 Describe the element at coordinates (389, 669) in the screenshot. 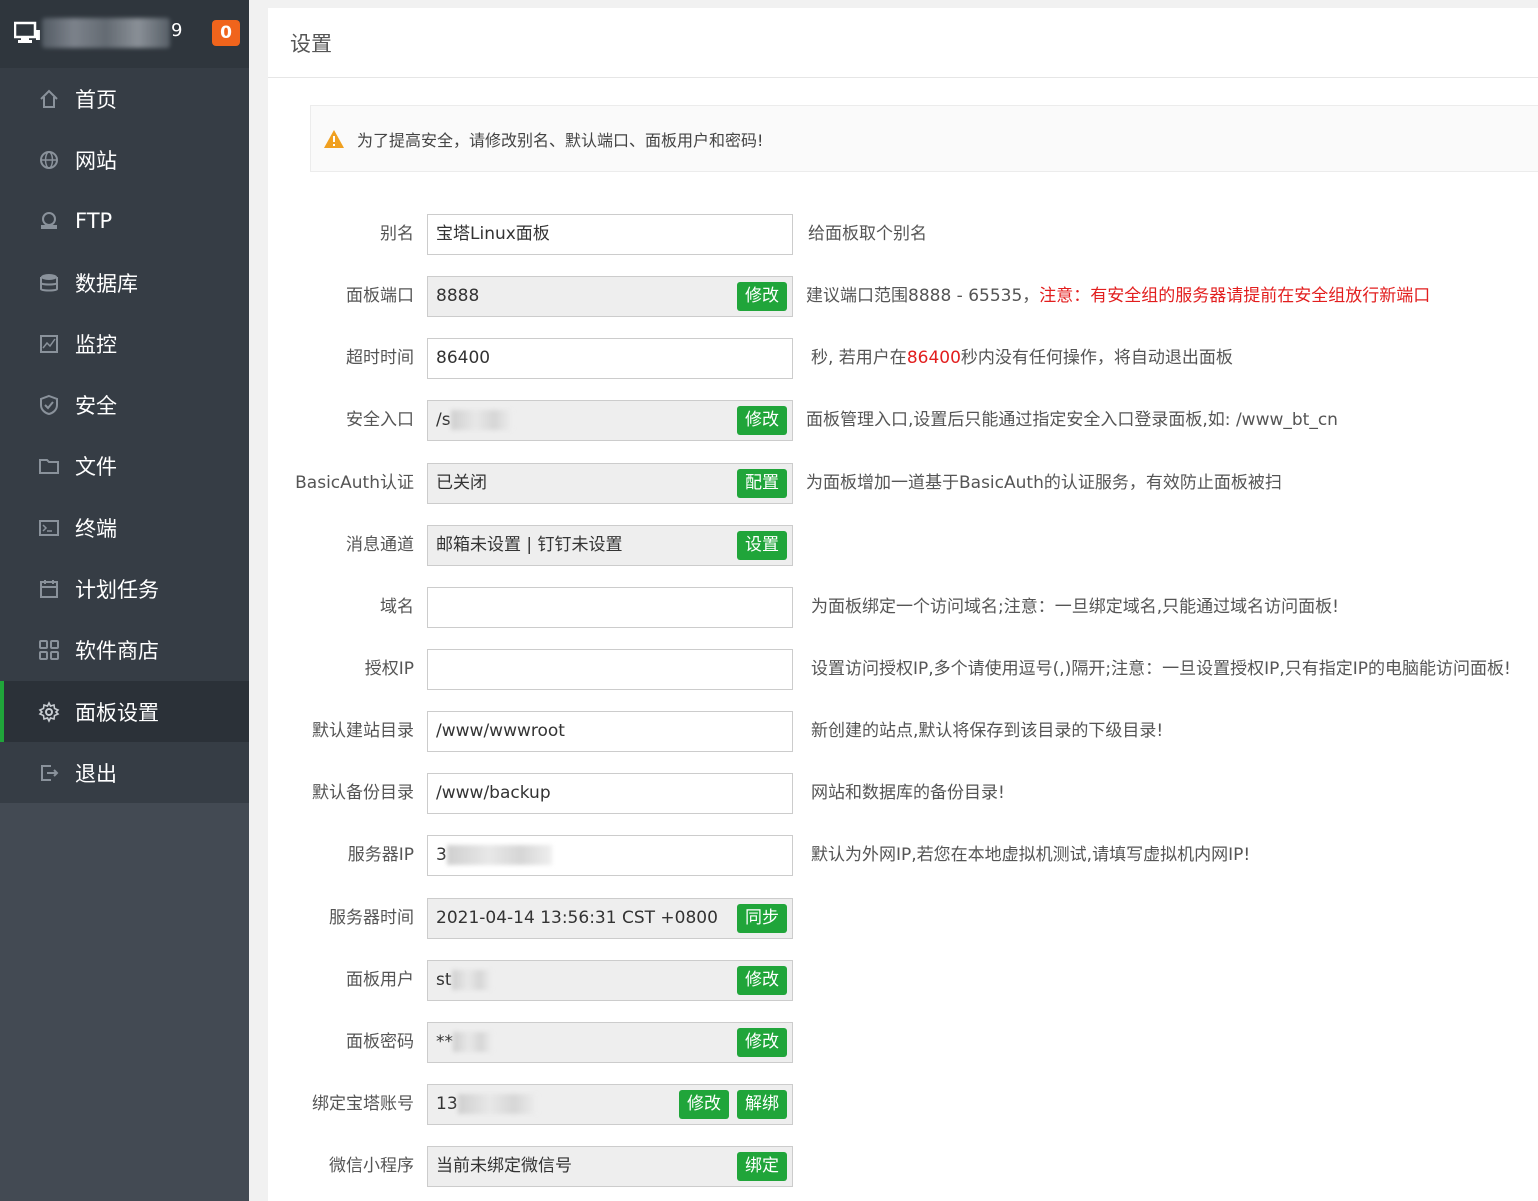

I see `auth-ip-label: 授权IP` at that location.